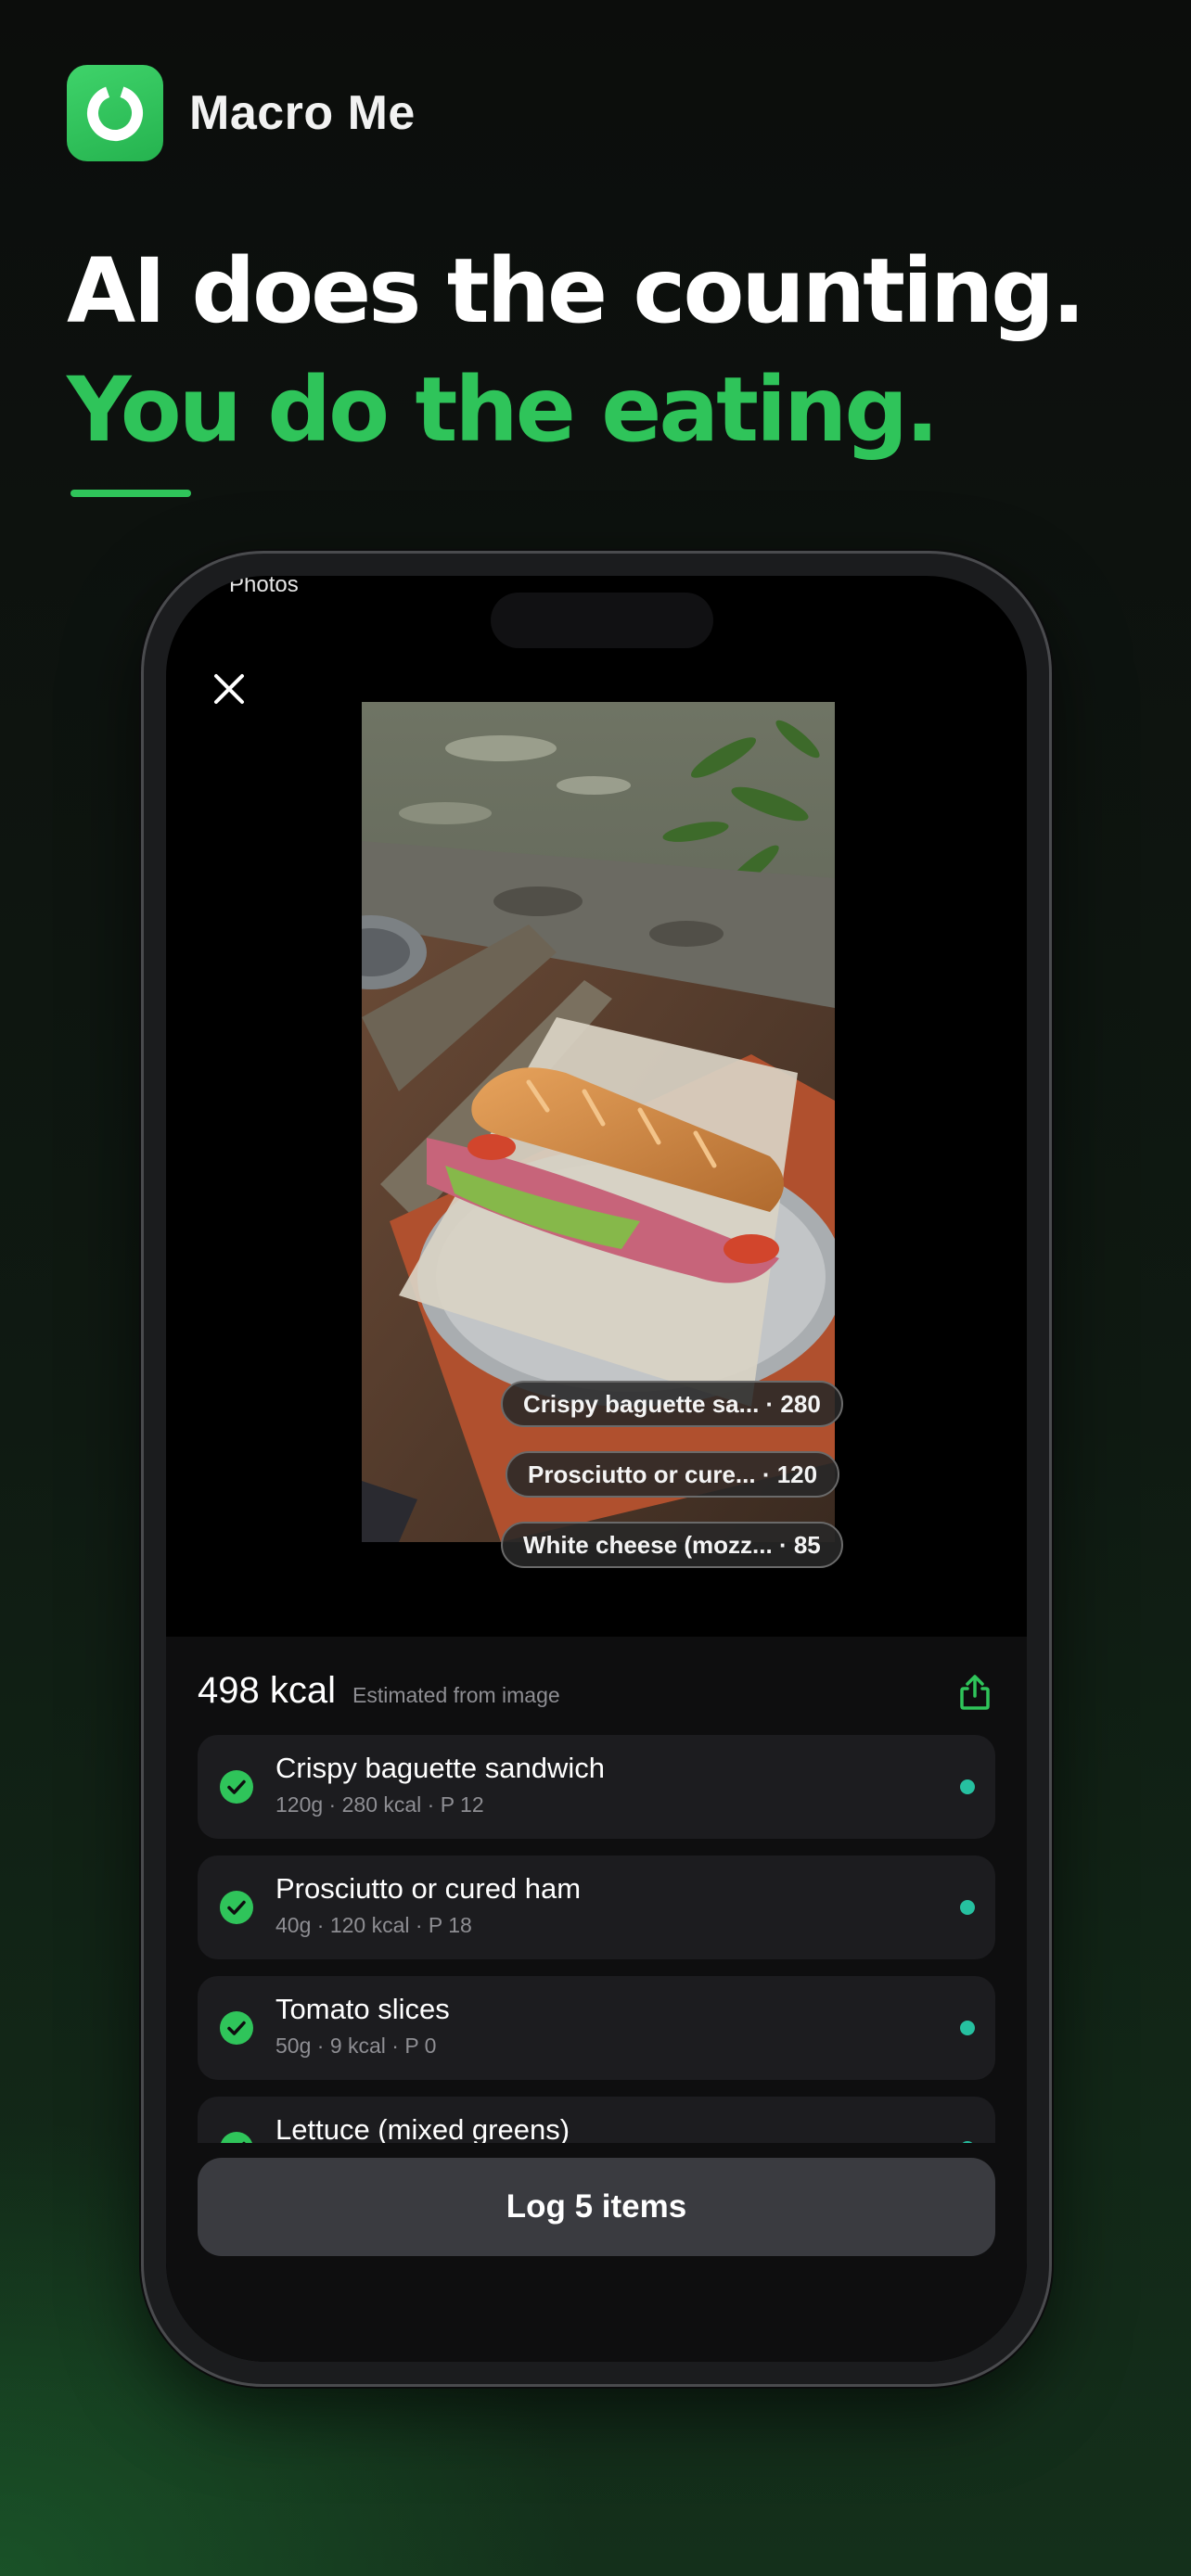 This screenshot has width=1191, height=2576. Describe the element at coordinates (576, 291) in the screenshot. I see `headline-line-1: AI does the counting.` at that location.